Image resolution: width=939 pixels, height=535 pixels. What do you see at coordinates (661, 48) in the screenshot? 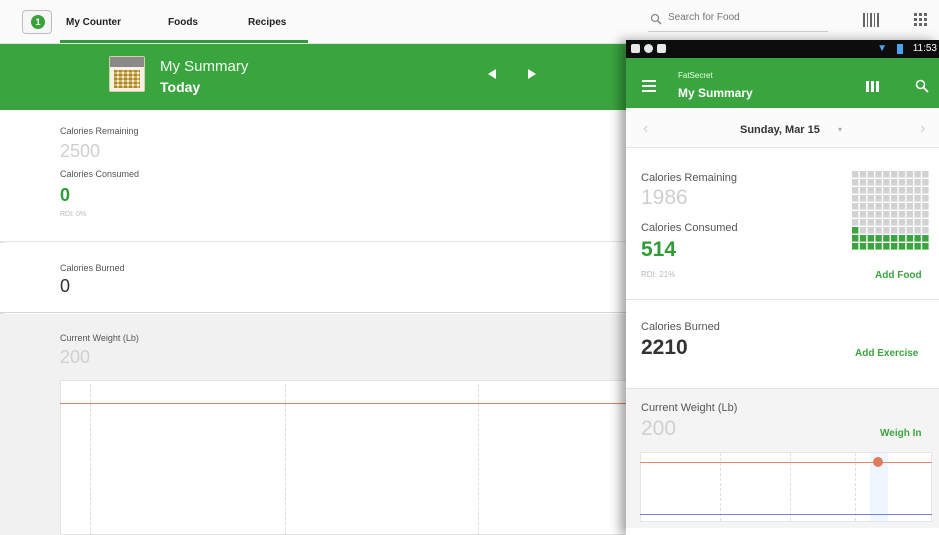
I see `image-icon` at bounding box center [661, 48].